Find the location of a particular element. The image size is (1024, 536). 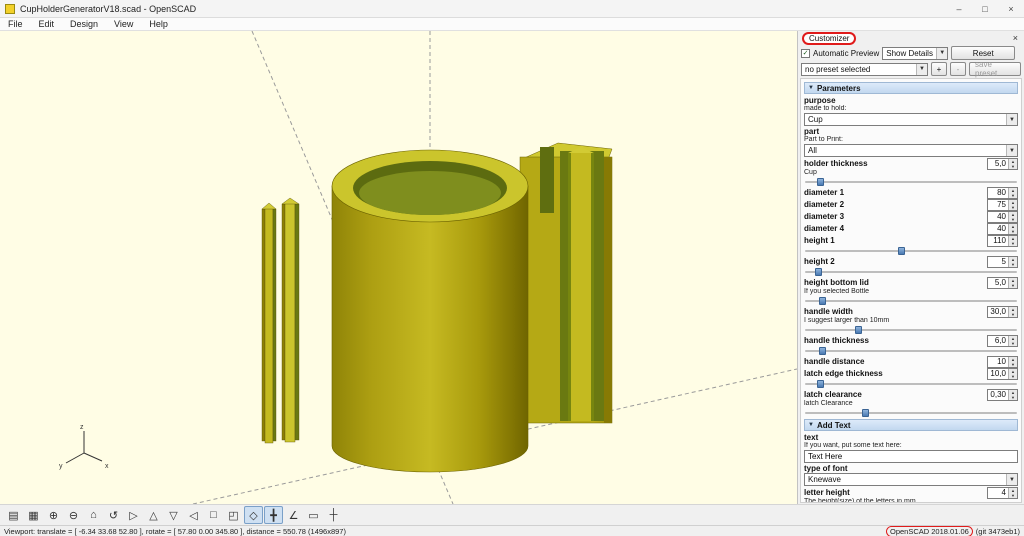

height-2-slider is located at coordinates (911, 272).